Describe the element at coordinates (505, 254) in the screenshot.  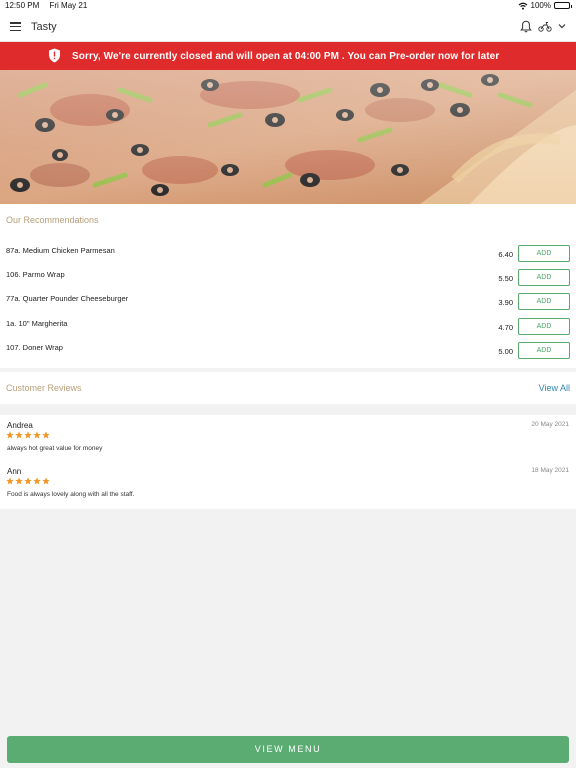
I see `item-price: 6.40` at that location.